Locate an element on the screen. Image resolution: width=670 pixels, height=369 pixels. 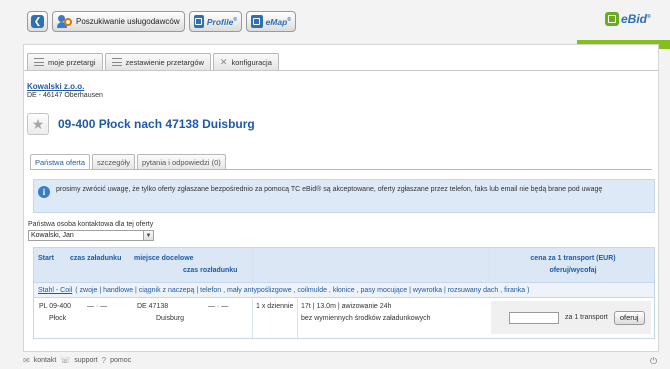
subtab-your-offer: Państwa oferta is located at coordinates (60, 162).